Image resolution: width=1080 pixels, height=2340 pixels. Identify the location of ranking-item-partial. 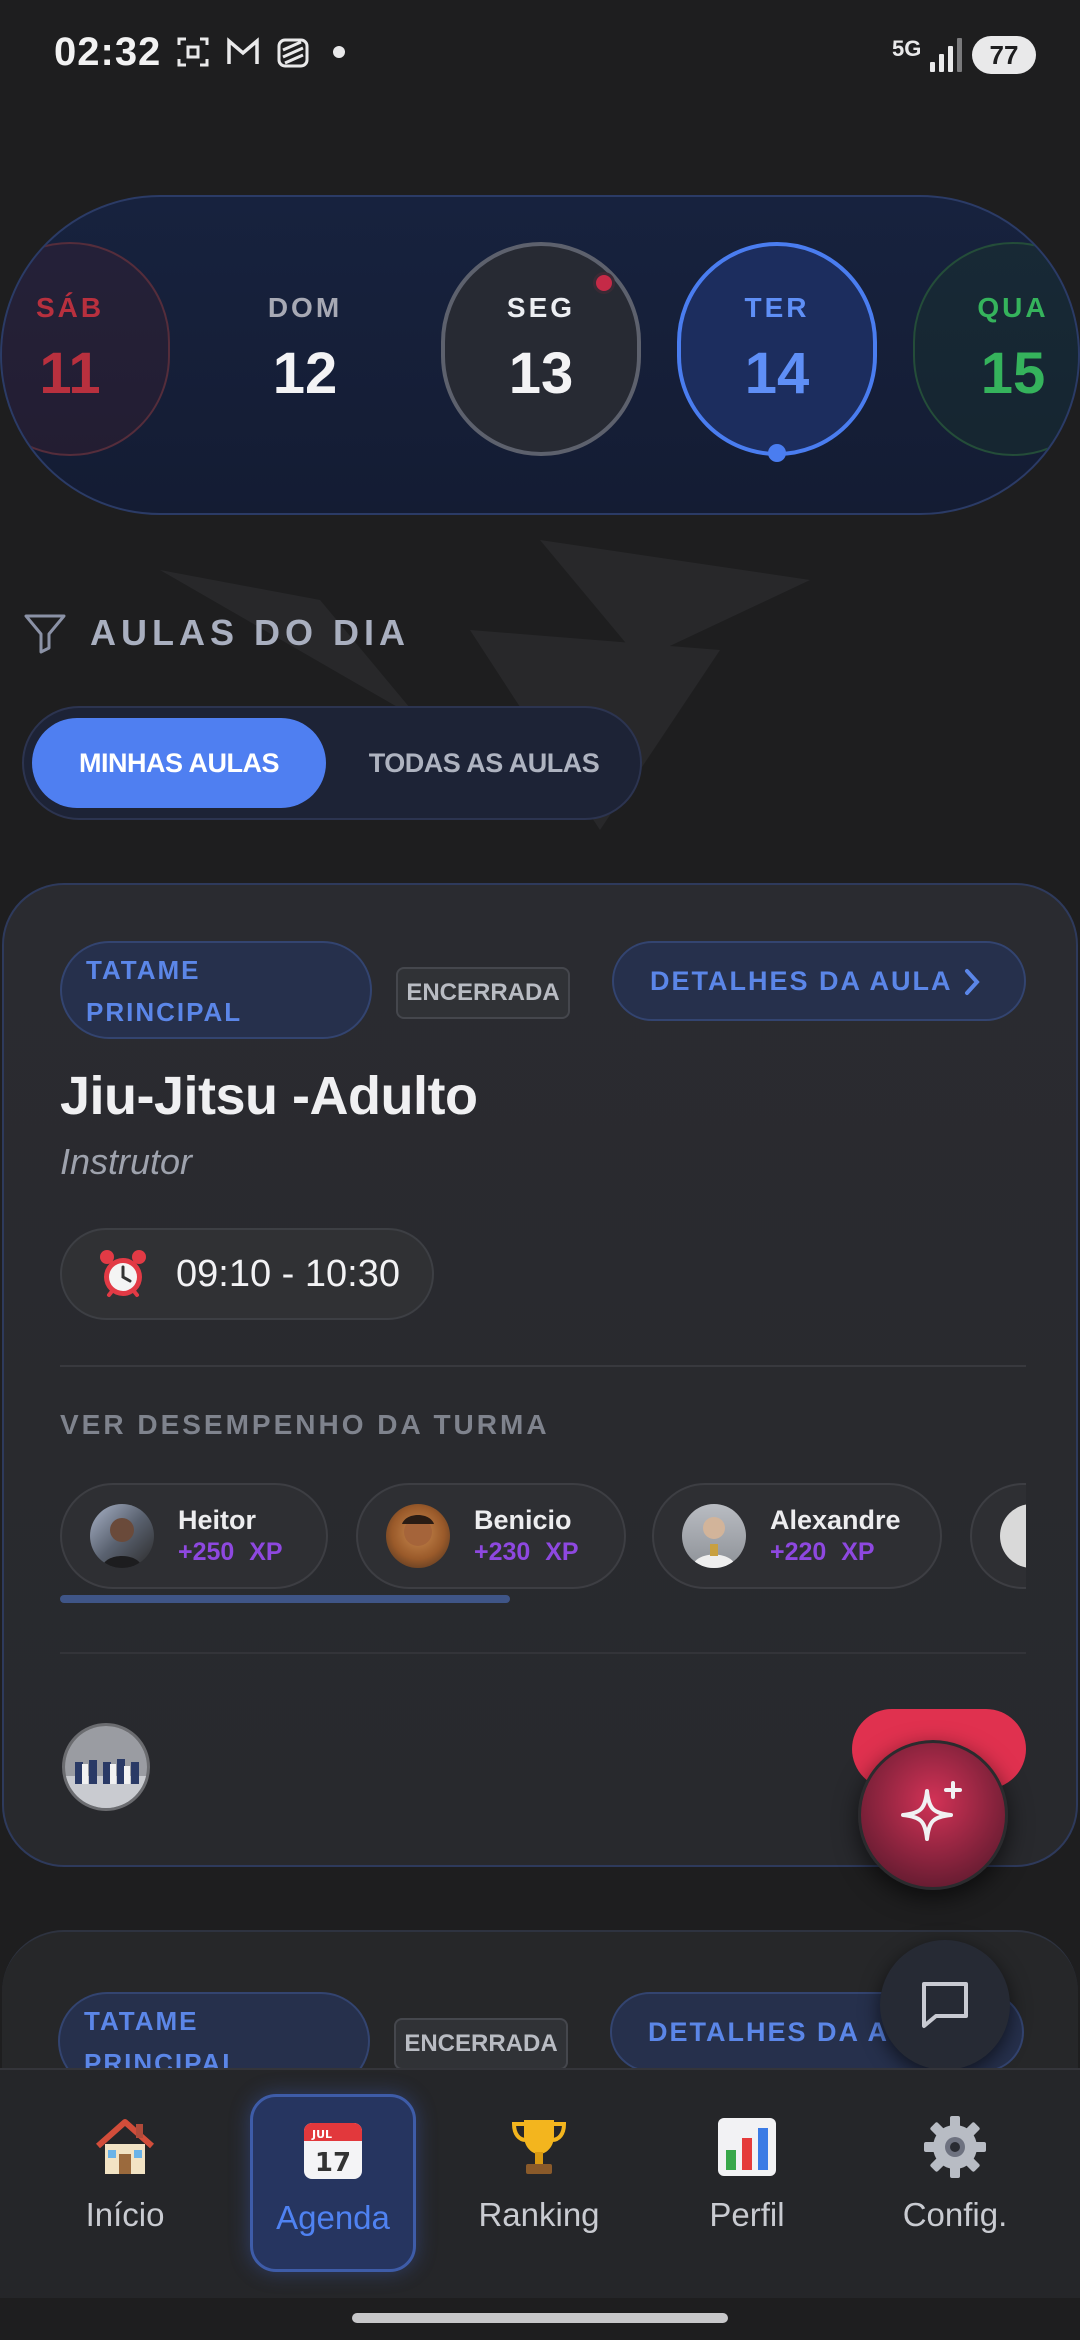
(998, 1536).